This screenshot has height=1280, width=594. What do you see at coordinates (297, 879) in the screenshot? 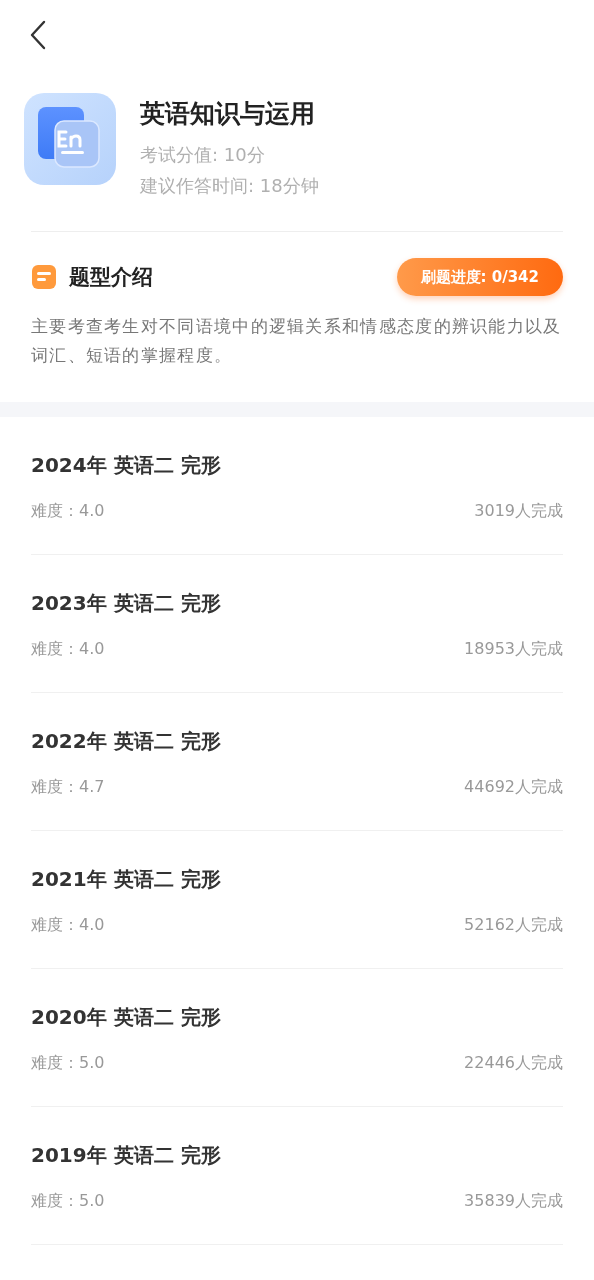
I see `paper-title: 2021年 英语二 完形` at bounding box center [297, 879].